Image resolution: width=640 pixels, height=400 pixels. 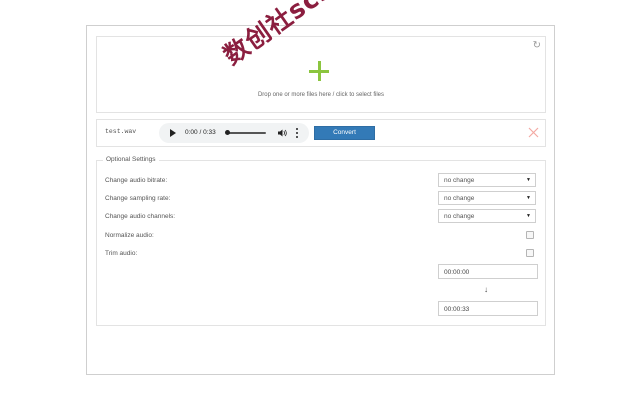 What do you see at coordinates (297, 133) in the screenshot?
I see `more-options-icon` at bounding box center [297, 133].